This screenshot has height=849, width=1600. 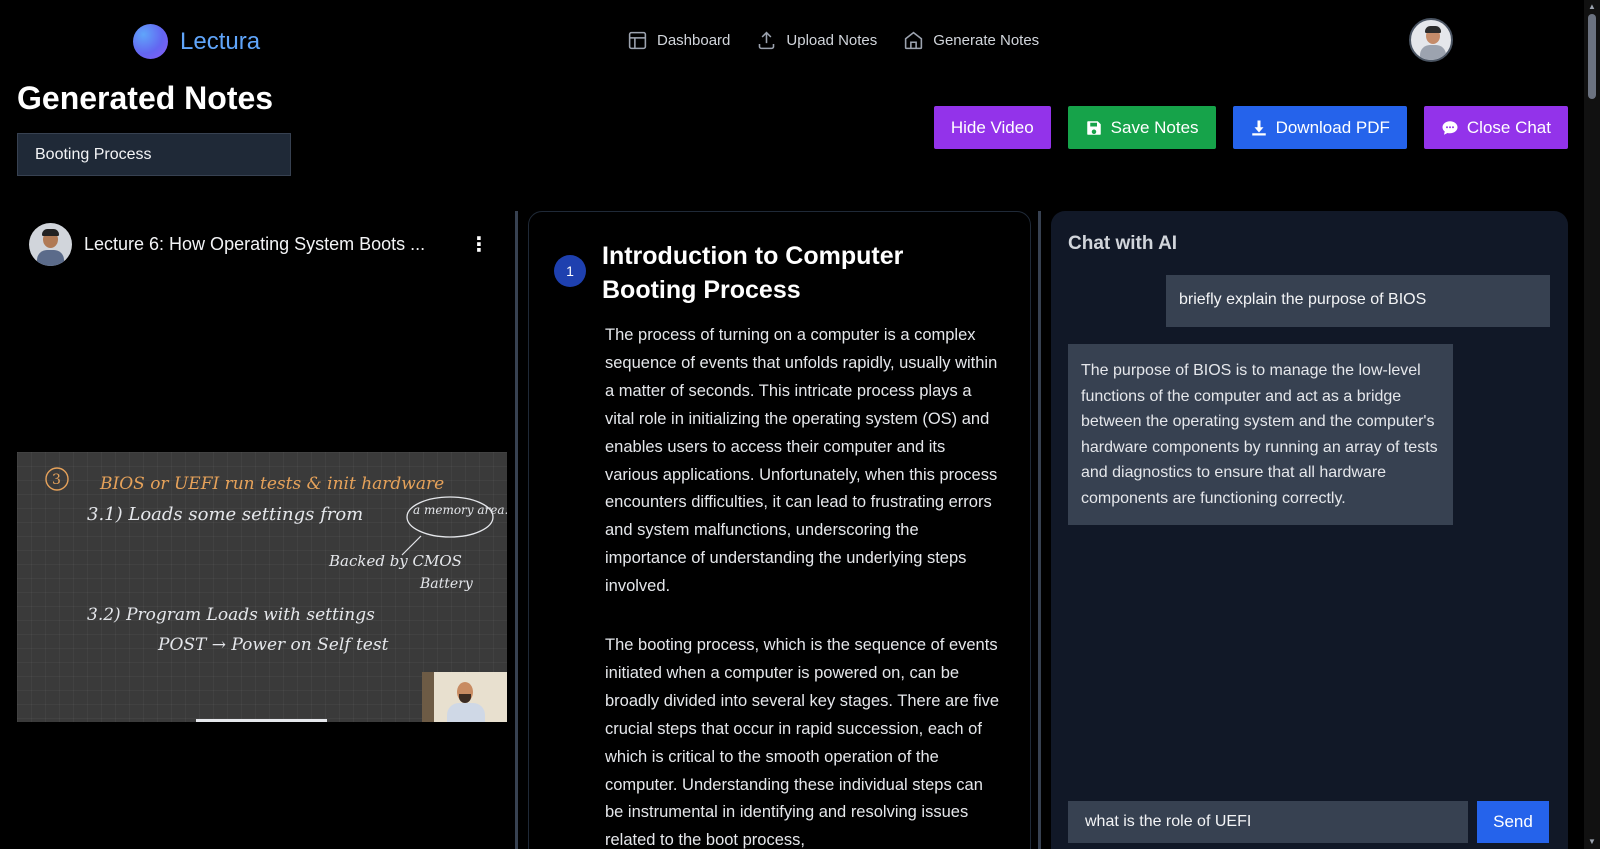 I want to click on home-icon, so click(x=914, y=40).